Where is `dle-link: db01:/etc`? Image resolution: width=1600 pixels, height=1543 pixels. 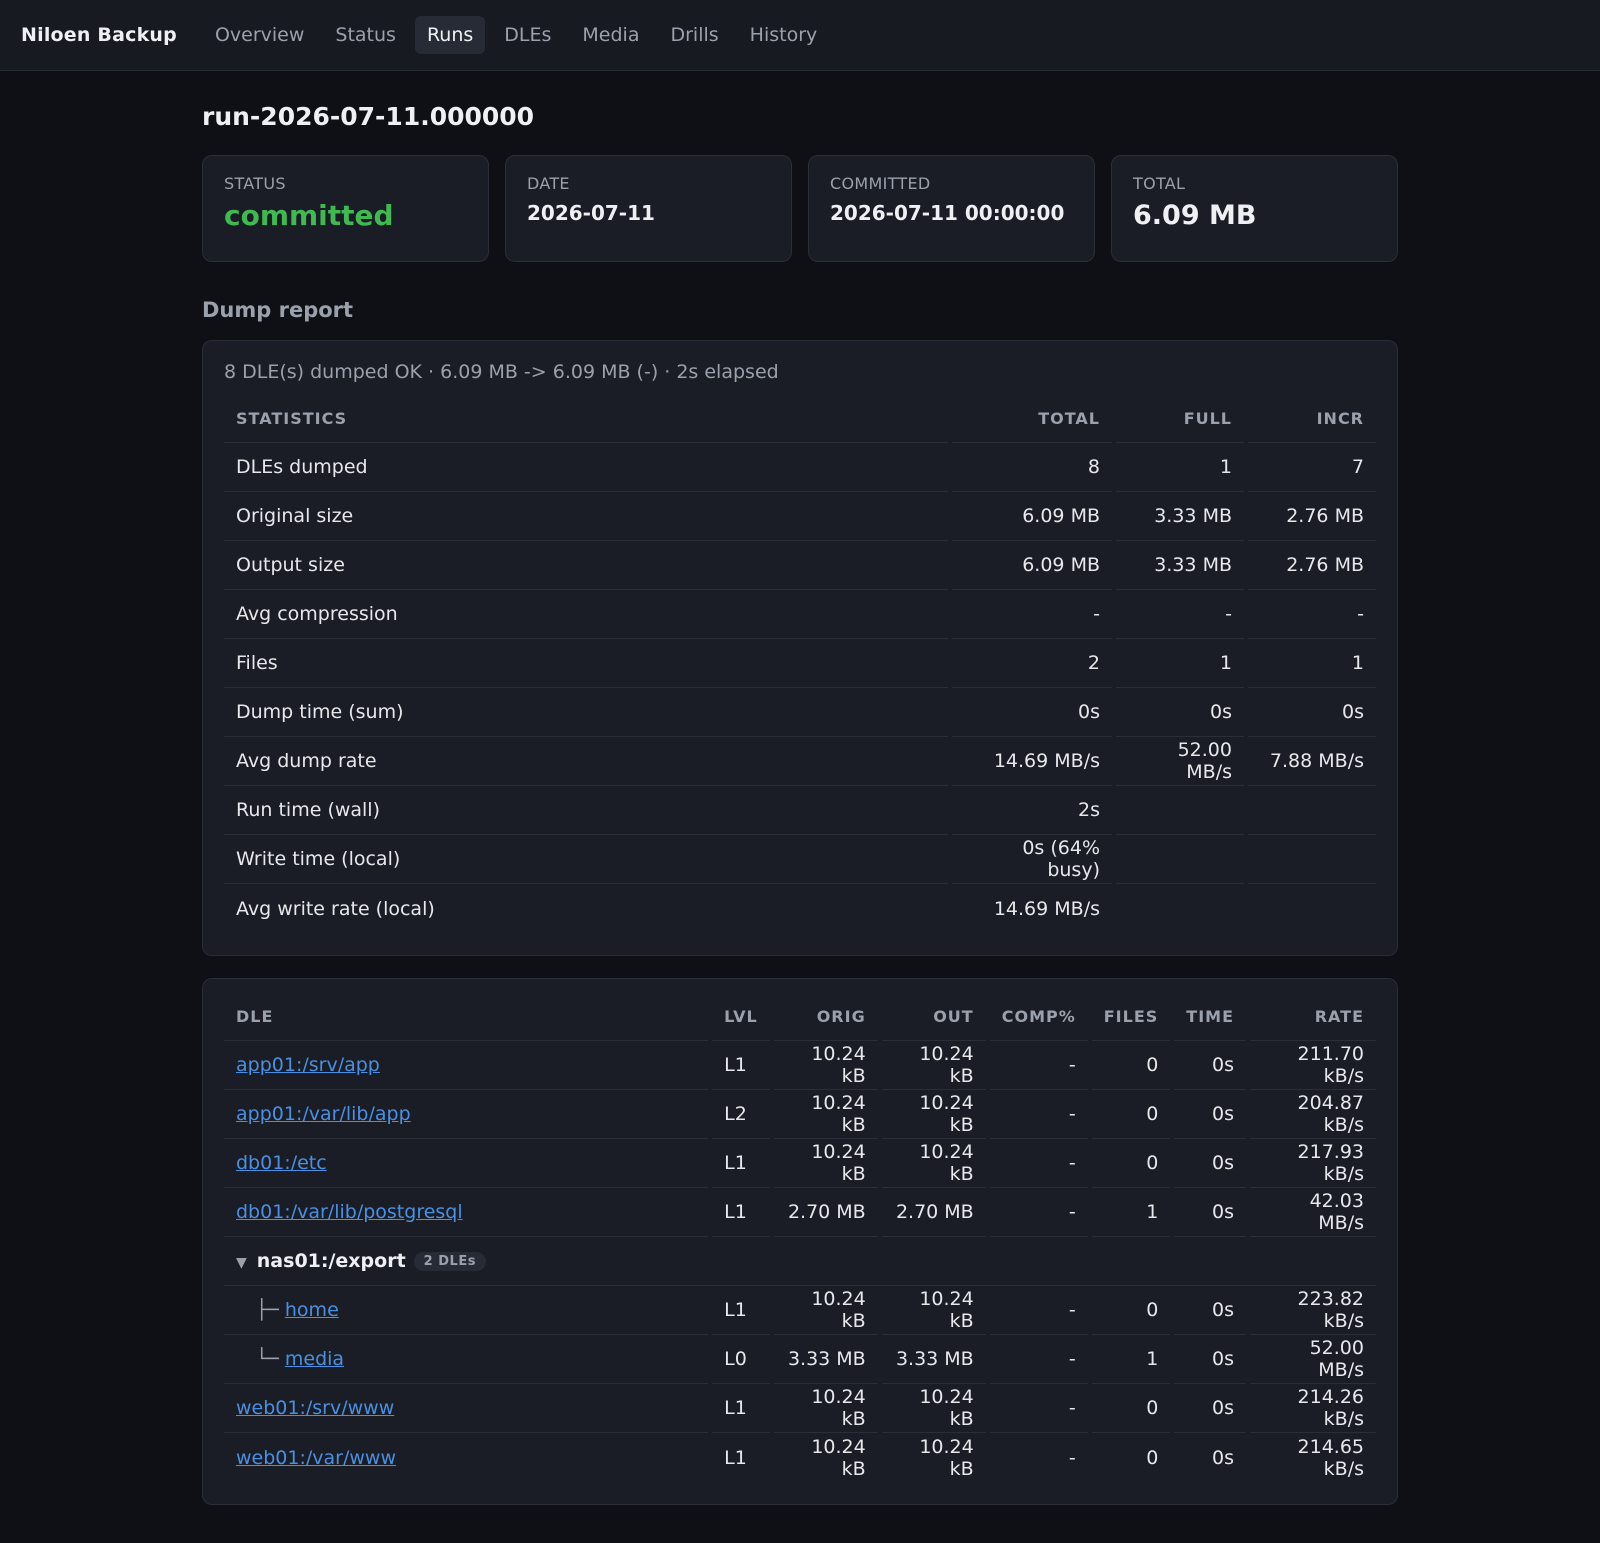 dle-link: db01:/etc is located at coordinates (281, 1163).